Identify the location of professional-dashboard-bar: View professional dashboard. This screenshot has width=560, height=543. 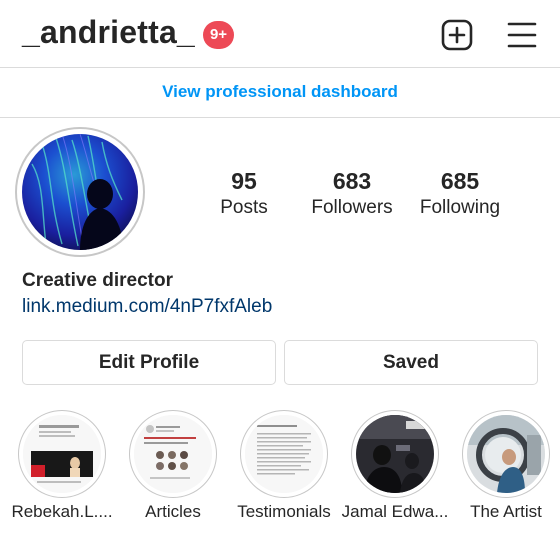
(280, 93).